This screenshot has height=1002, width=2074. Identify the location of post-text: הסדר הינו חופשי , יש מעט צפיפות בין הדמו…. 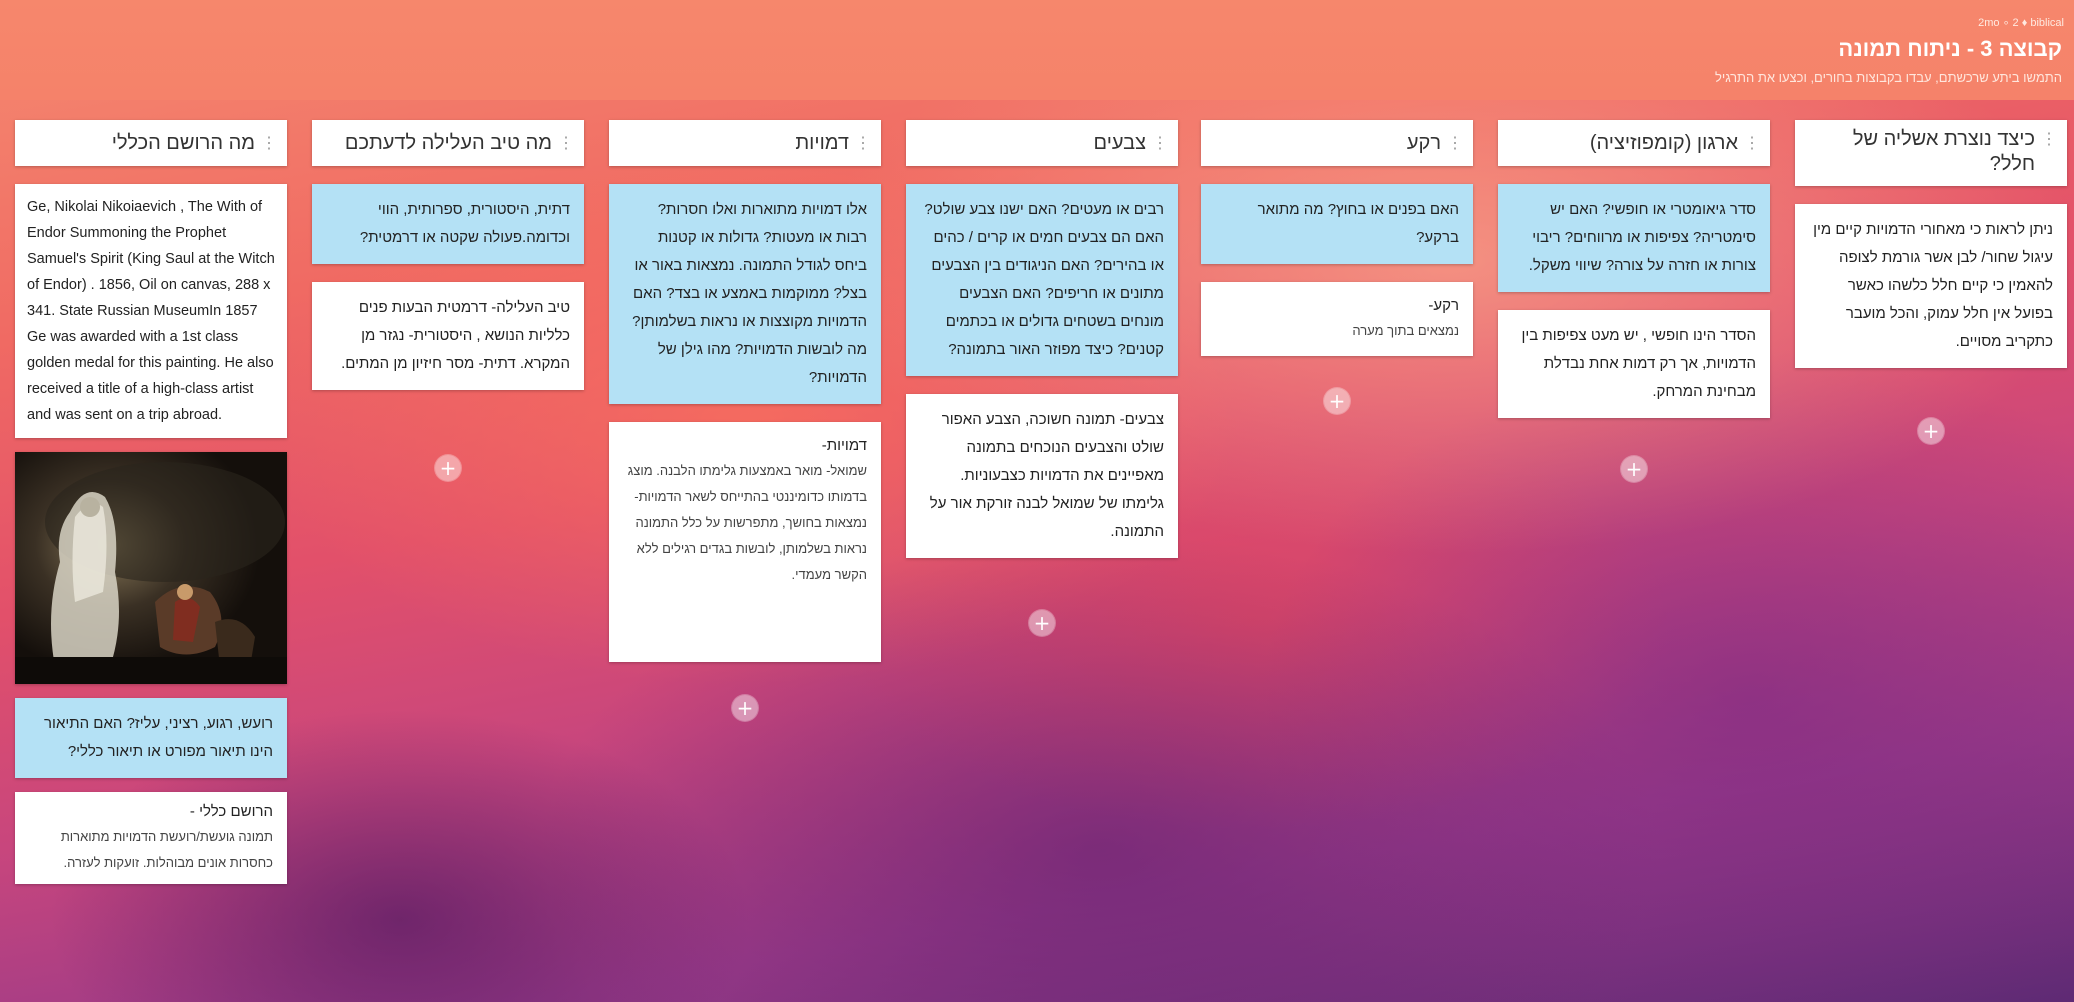
(1638, 363).